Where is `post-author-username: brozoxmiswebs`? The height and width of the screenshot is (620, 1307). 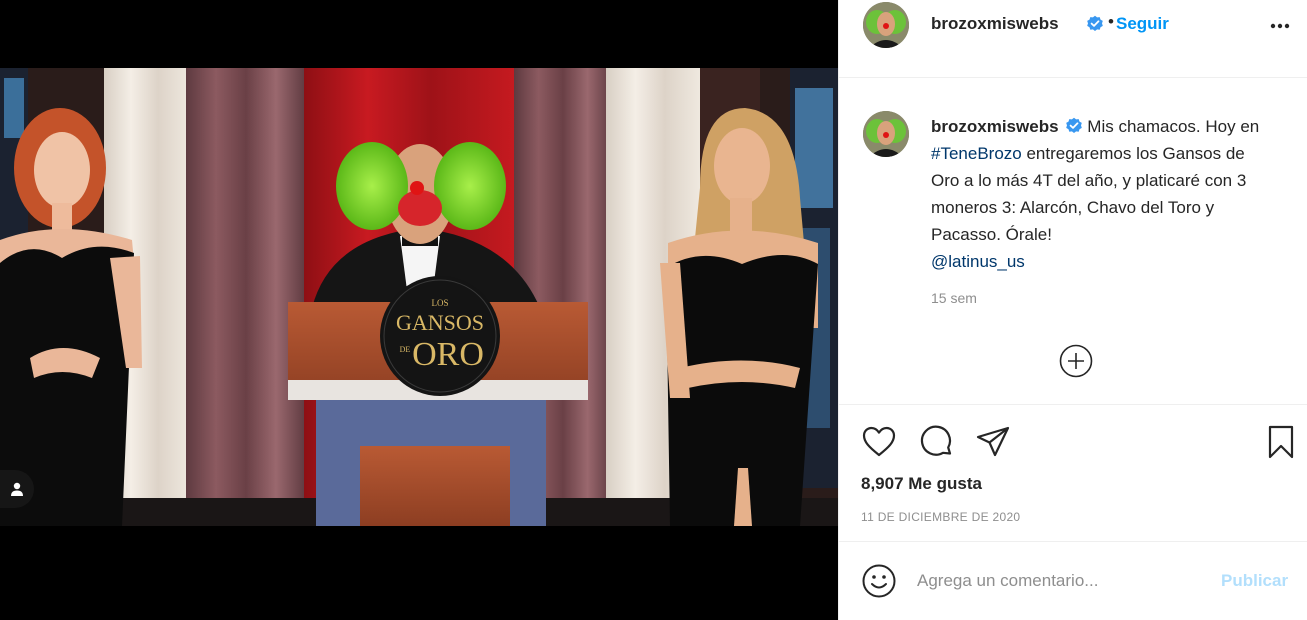 post-author-username: brozoxmiswebs is located at coordinates (995, 24).